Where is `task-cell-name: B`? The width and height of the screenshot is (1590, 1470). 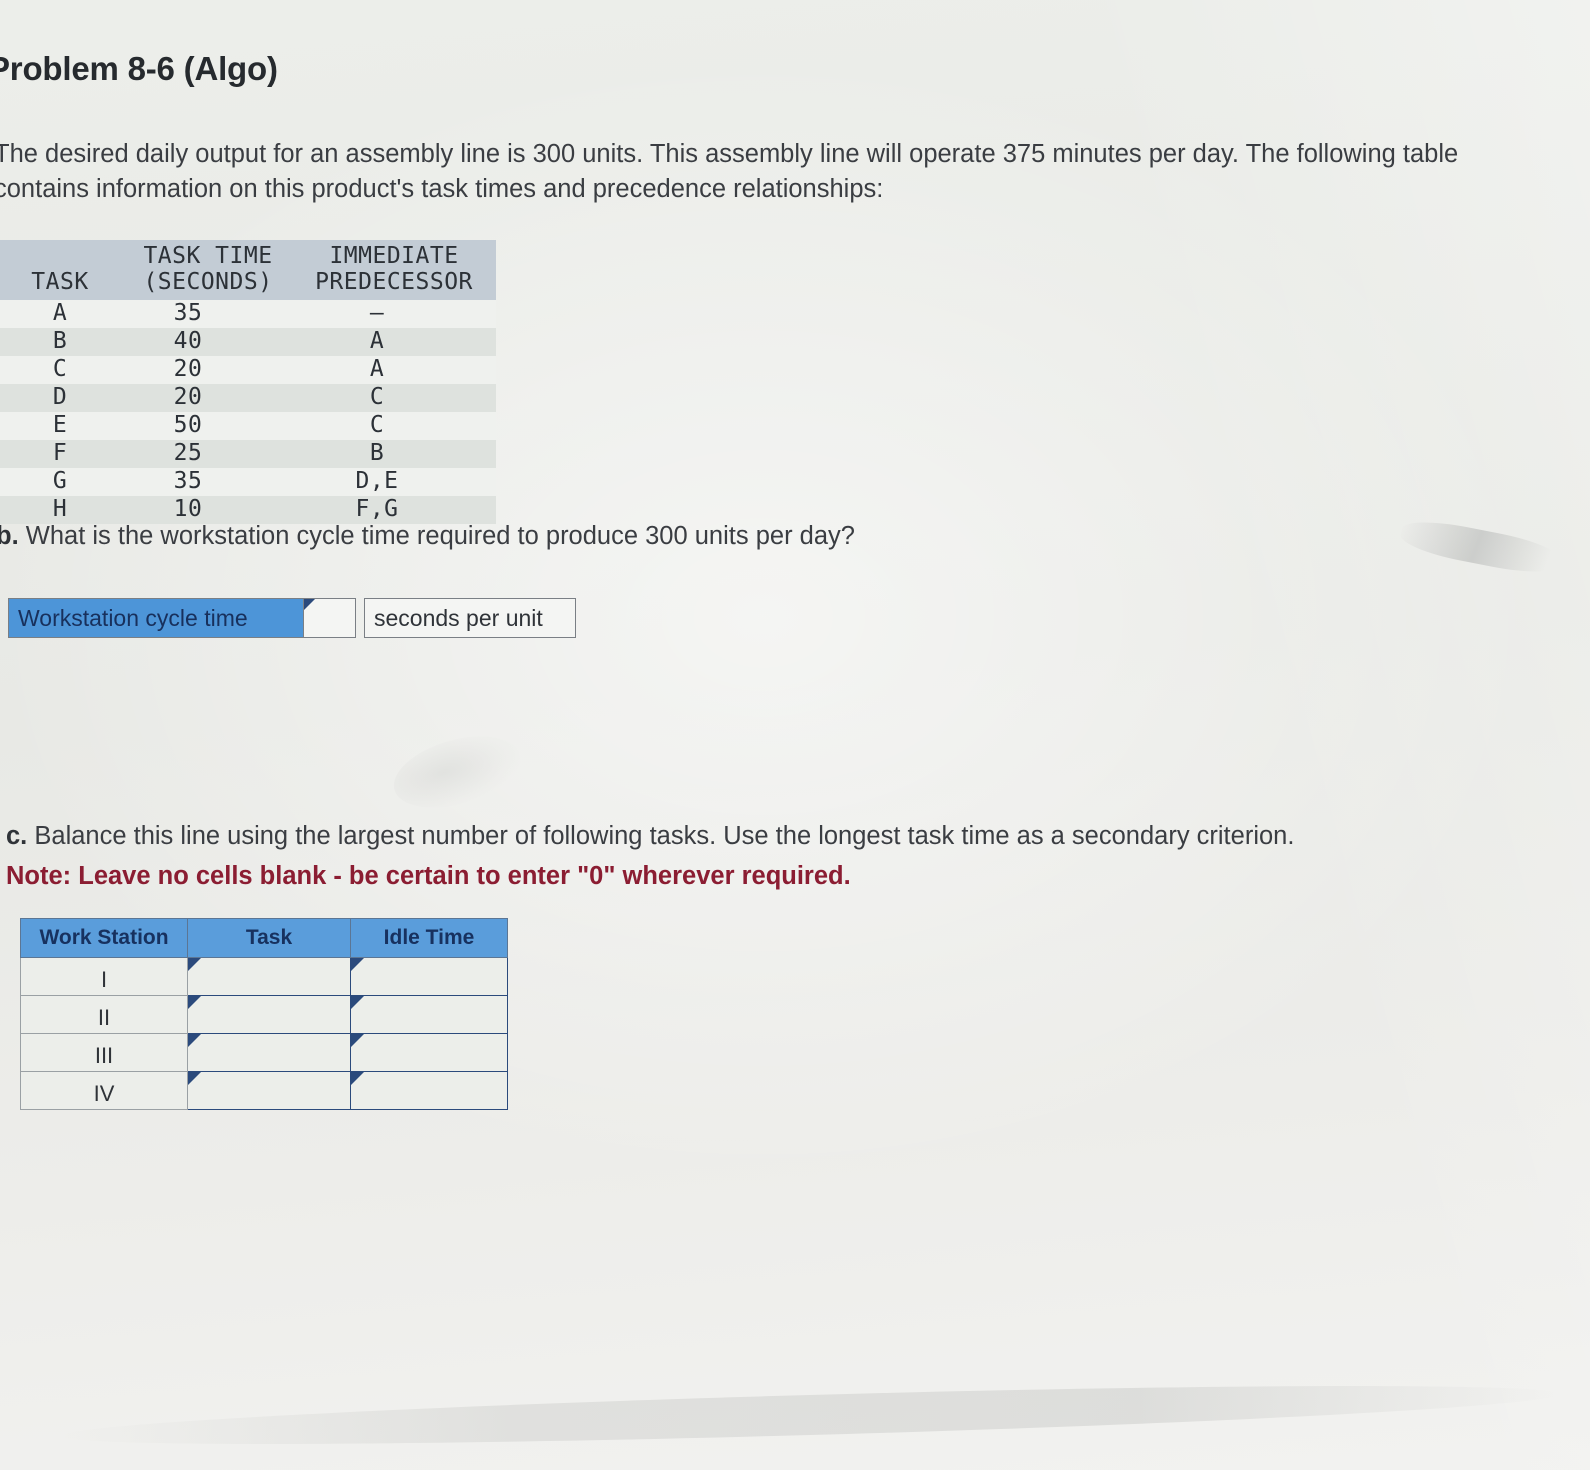
task-cell-name: B is located at coordinates (62, 342).